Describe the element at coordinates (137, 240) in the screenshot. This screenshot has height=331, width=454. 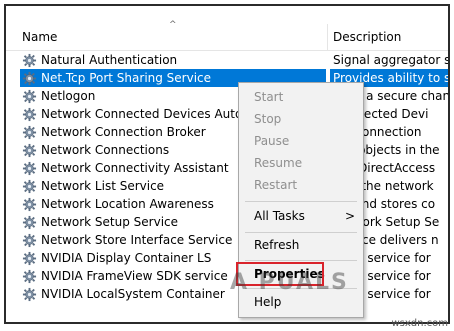
I see `service-name: Network Store Interface Service` at that location.